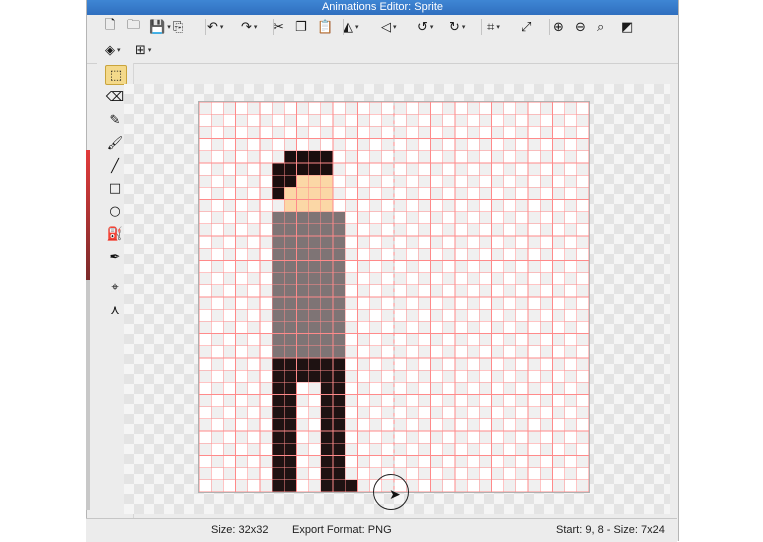  Describe the element at coordinates (115, 234) in the screenshot. I see `fill-bucket-tool-icon: ⛽` at that location.